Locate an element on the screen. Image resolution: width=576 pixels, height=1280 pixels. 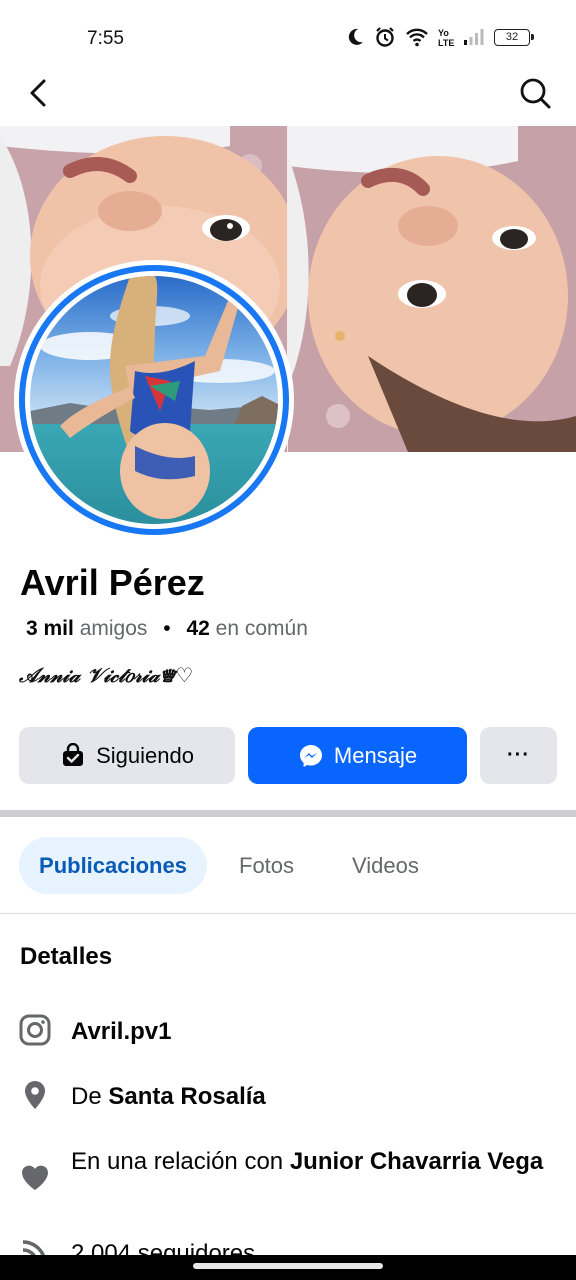
friends-count: 3 mil is located at coordinates (50, 628).